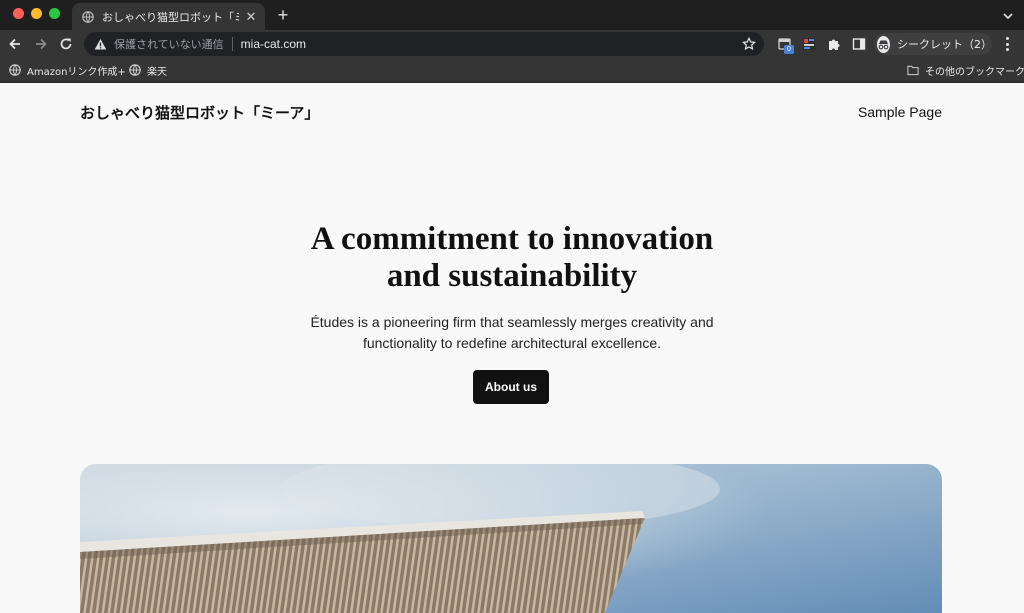 The image size is (1024, 613). Describe the element at coordinates (883, 44) in the screenshot. I see `incognito-icon` at that location.